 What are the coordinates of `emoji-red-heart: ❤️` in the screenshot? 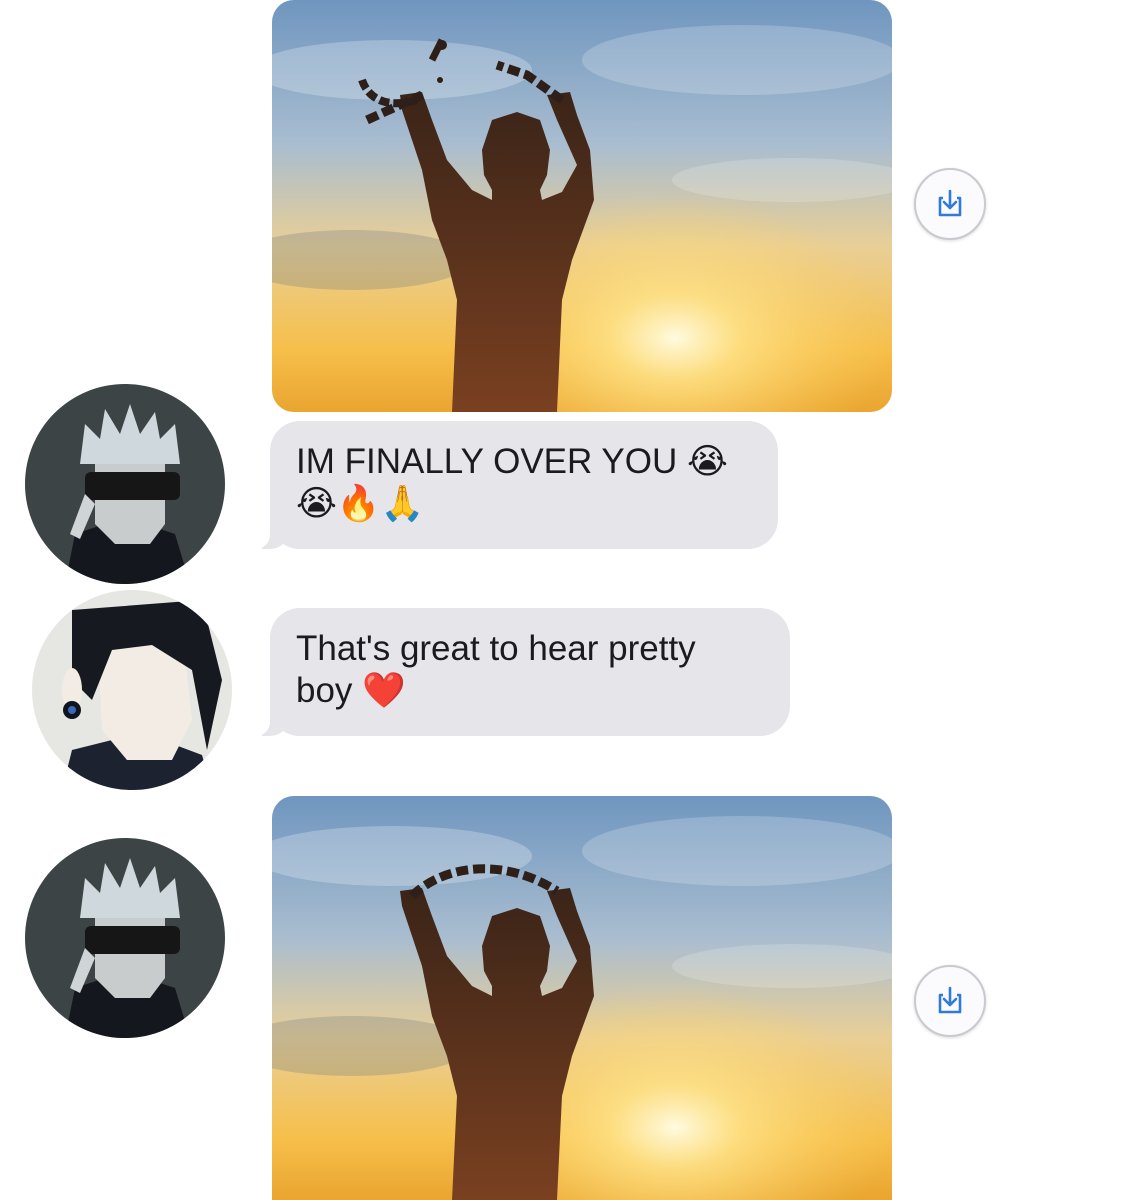 It's located at (384, 691).